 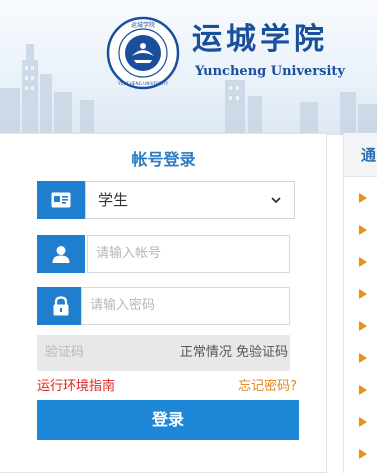 I want to click on notice-panel: 通, so click(x=360, y=303).